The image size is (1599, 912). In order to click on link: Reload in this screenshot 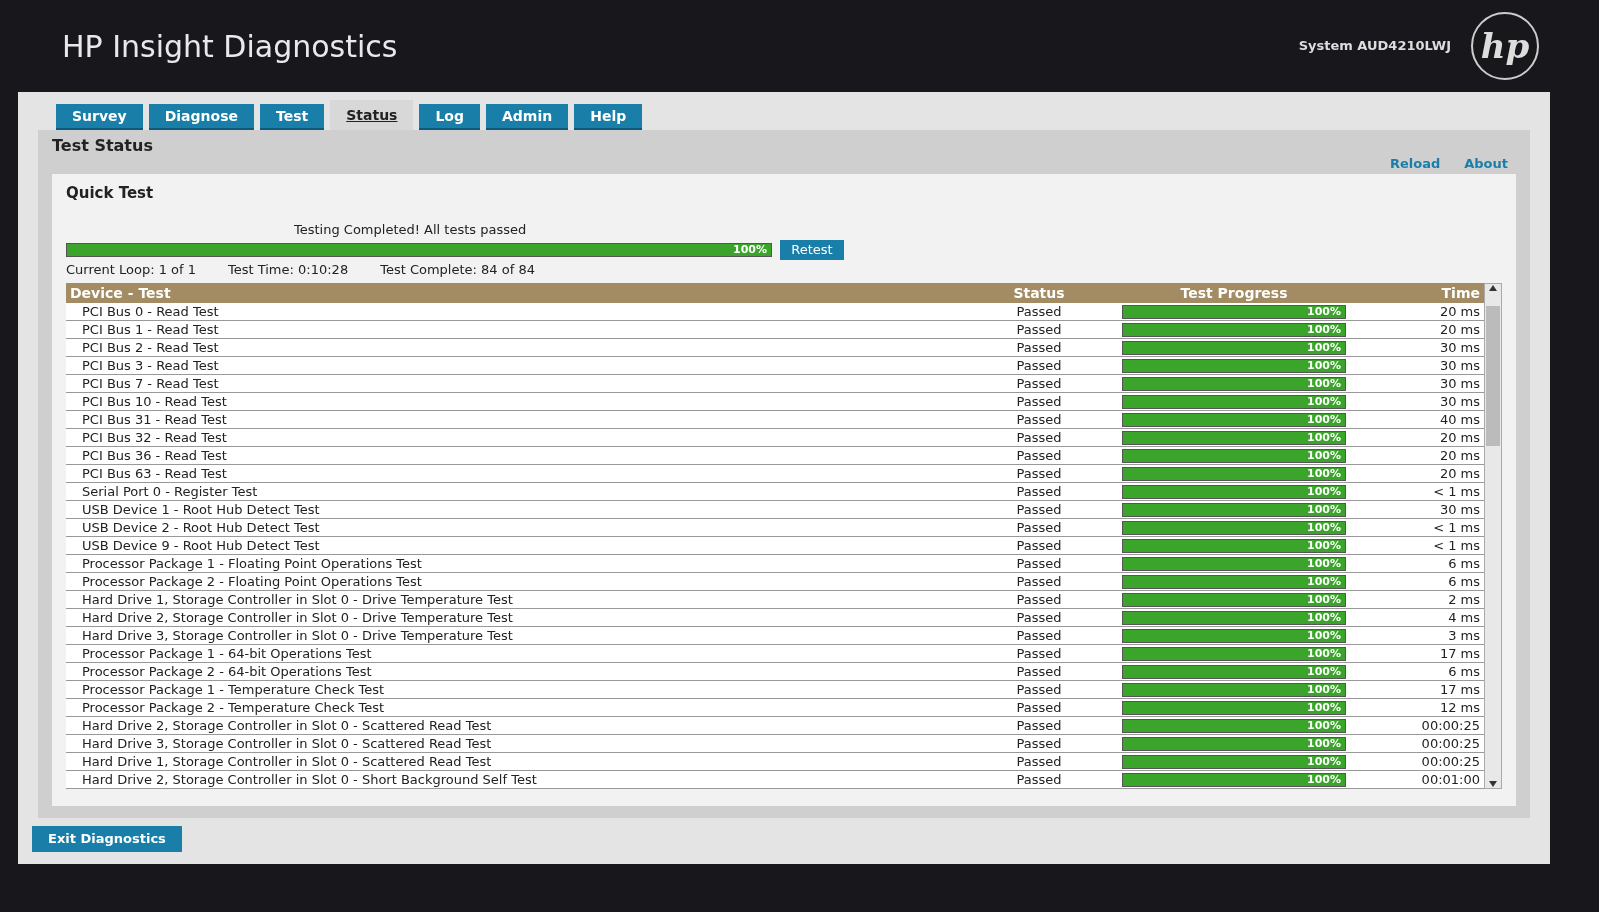, I will do `click(1415, 164)`.